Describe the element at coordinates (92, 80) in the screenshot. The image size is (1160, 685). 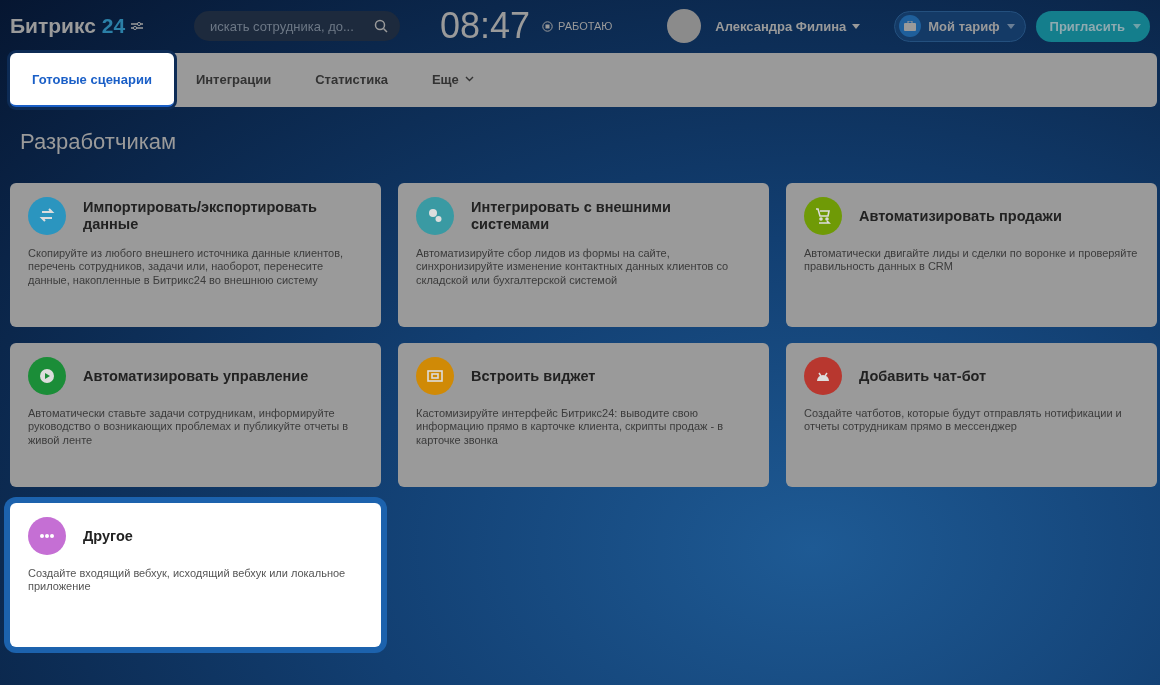
I see `tab: Готовые сценарии` at that location.